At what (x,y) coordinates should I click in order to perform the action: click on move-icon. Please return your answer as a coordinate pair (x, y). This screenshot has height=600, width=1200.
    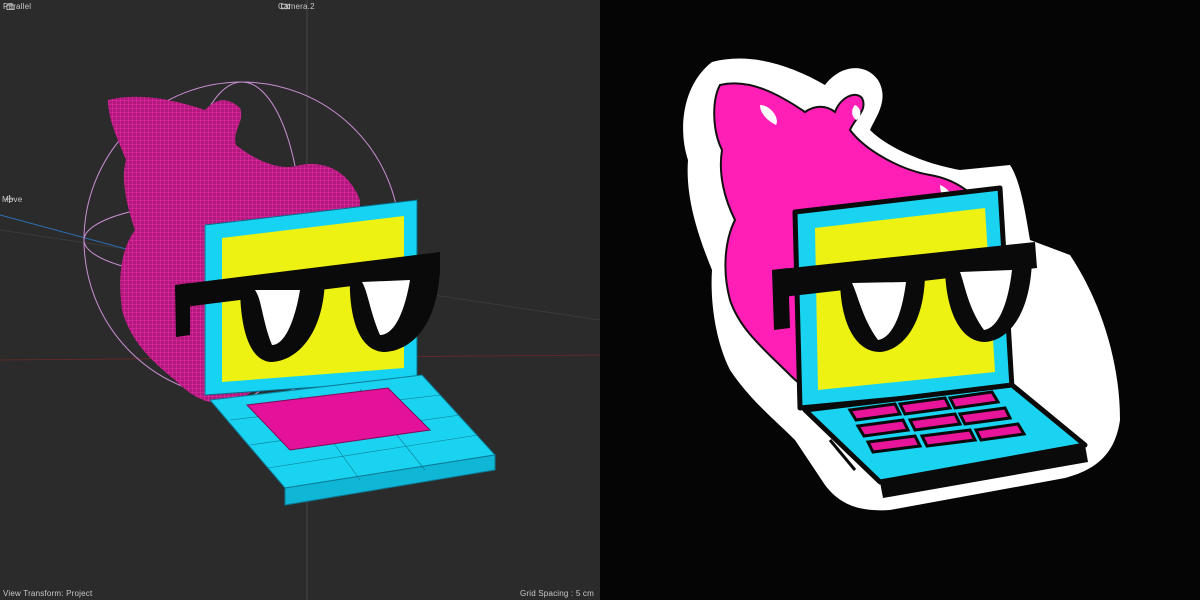
    Looking at the image, I should click on (9, 199).